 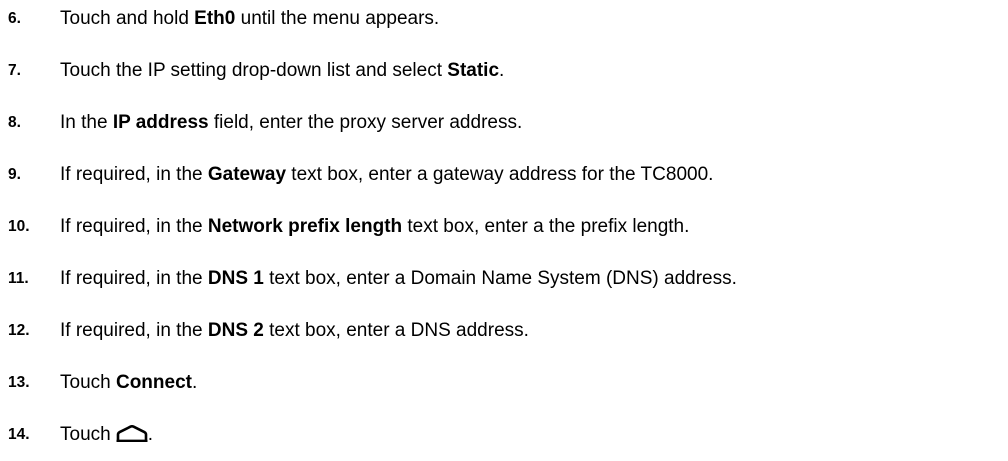 What do you see at coordinates (235, 330) in the screenshot?
I see `ui-term: DNS 2` at bounding box center [235, 330].